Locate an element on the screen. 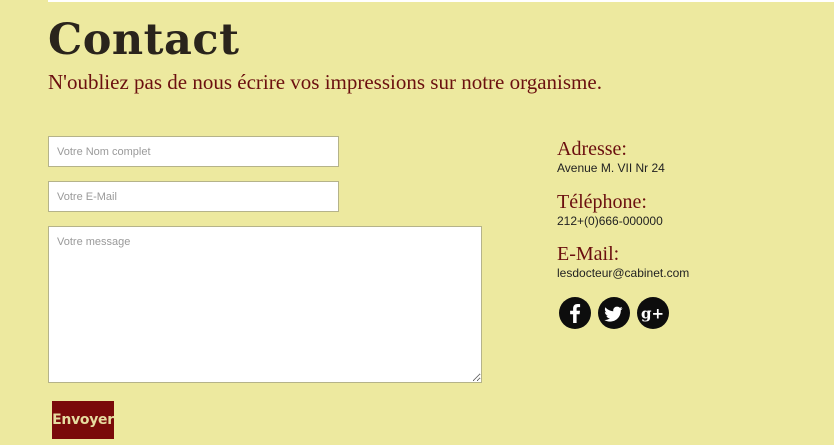 This screenshot has width=834, height=445. phone-value: 212+(0)666-000000 is located at coordinates (610, 221).